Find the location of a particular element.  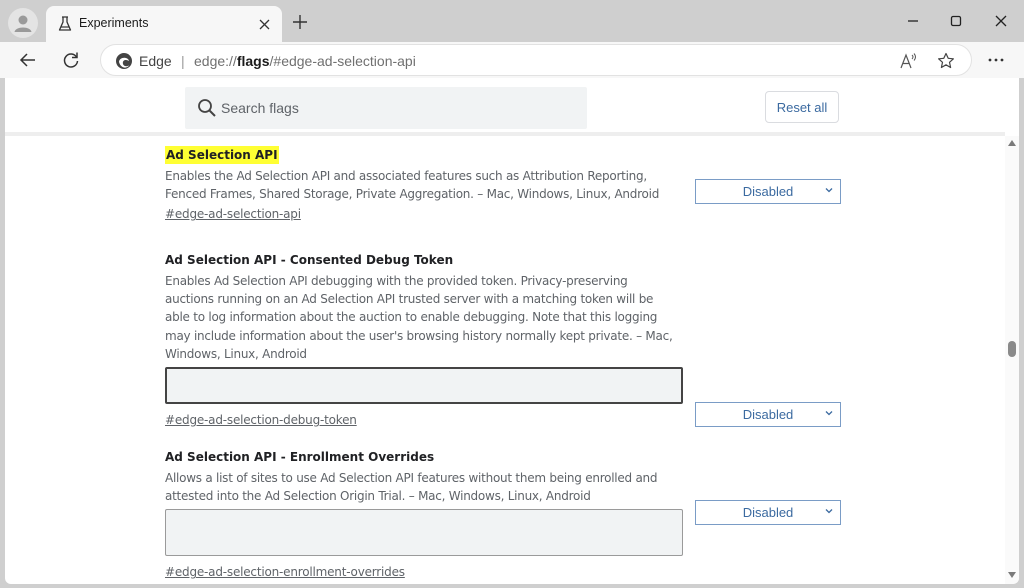

flag-anchor-link: #edge-ad-selection-debug-token is located at coordinates (261, 420).